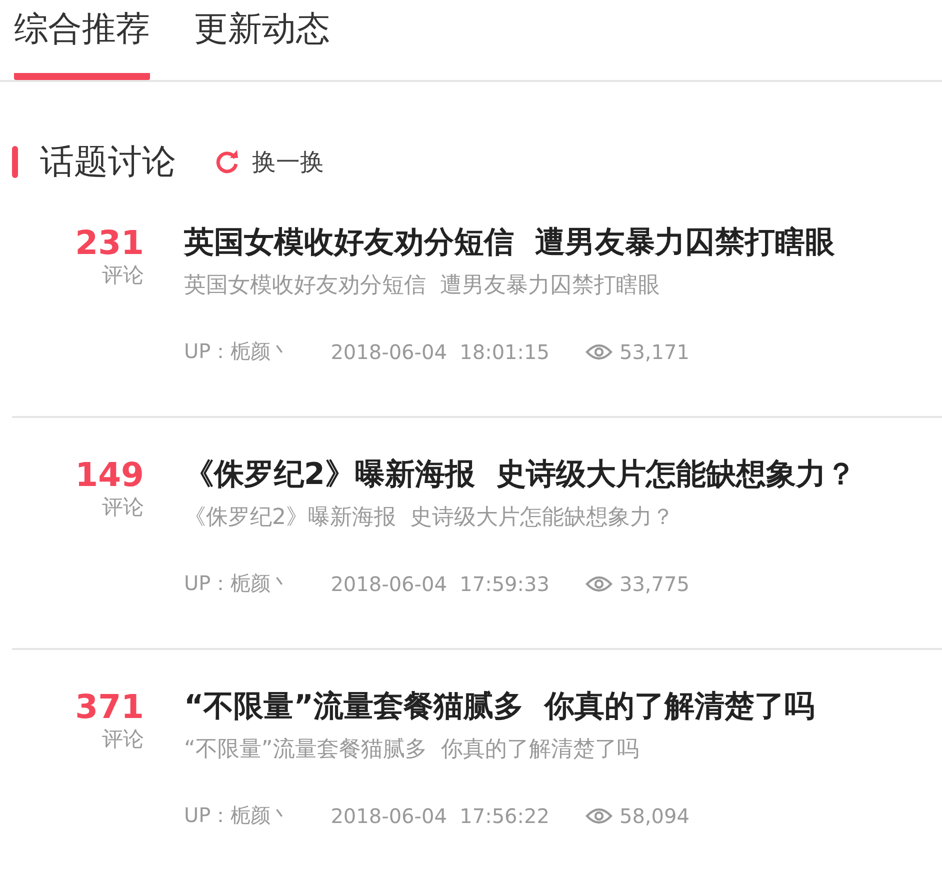 This screenshot has height=876, width=942. Describe the element at coordinates (509, 243) in the screenshot. I see `topic-title: 英国女模收好友劝分短信 遭男友暴力囚禁打瞎眼` at that location.